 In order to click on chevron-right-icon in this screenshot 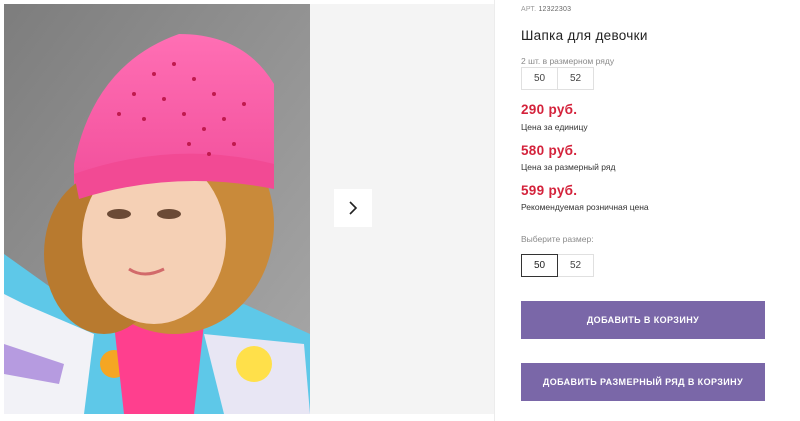, I will do `click(353, 208)`.